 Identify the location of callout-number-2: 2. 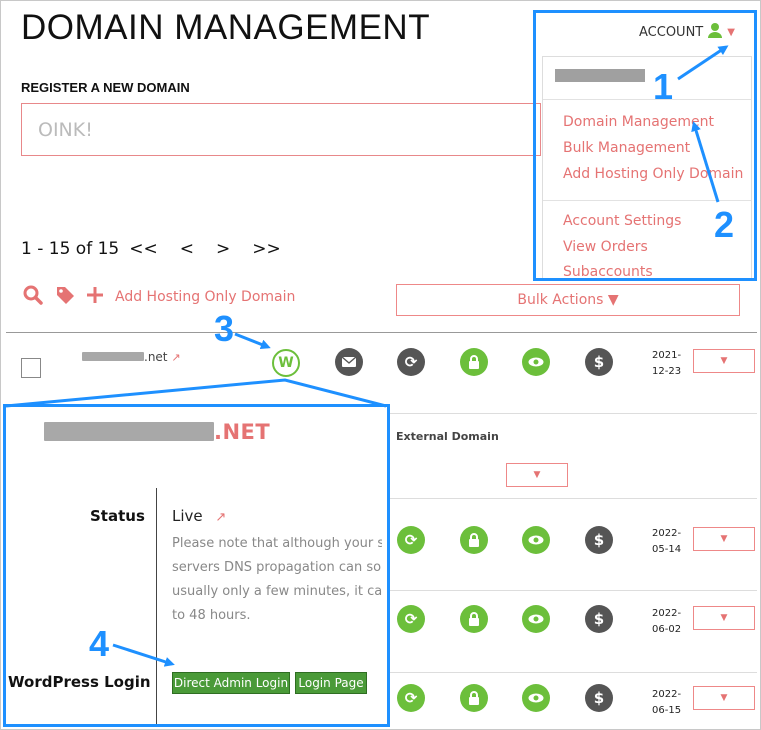
(724, 224).